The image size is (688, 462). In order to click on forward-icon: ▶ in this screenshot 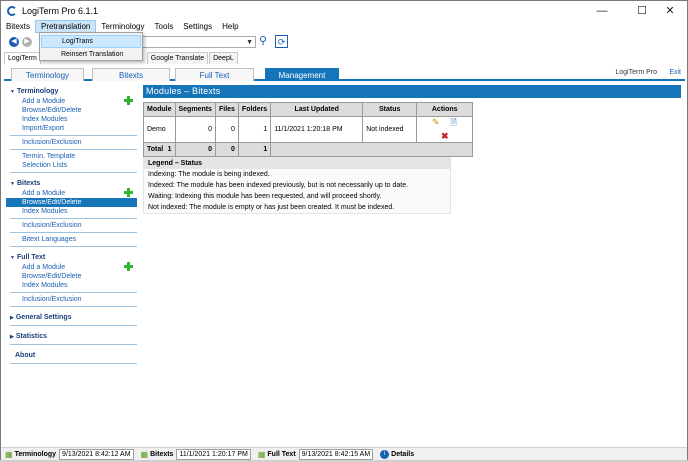, I will do `click(27, 42)`.